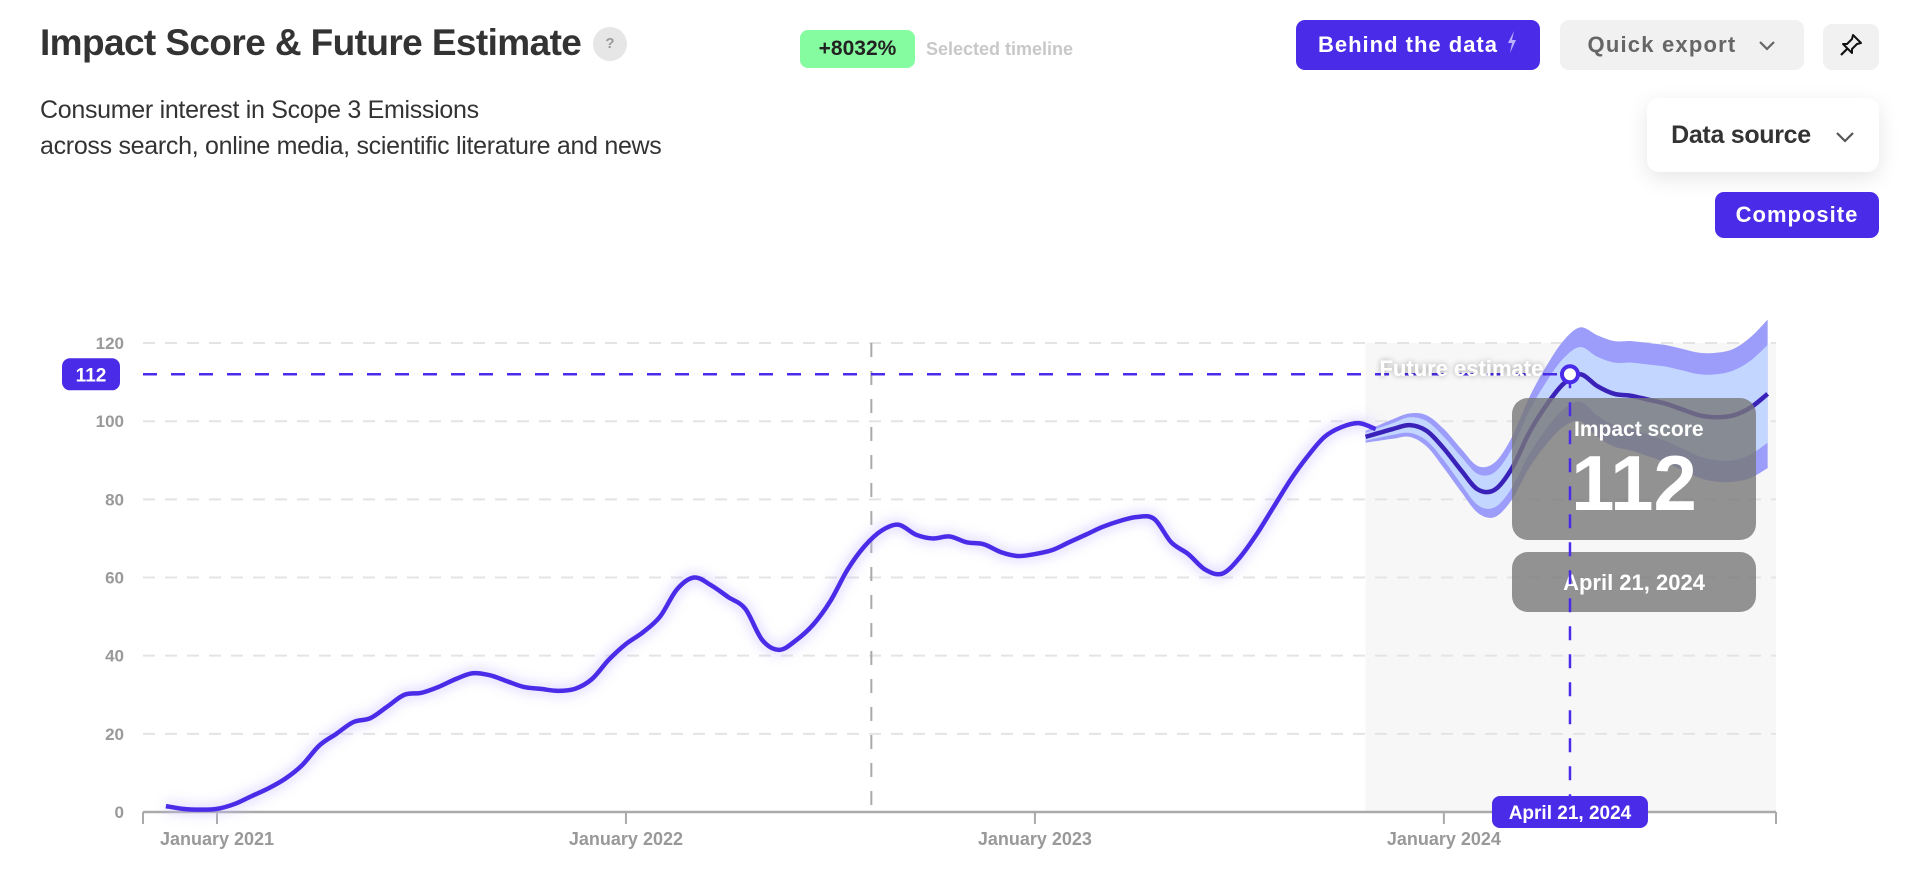 This screenshot has height=876, width=1922. I want to click on tooltip-date: April 21, 2024, so click(1634, 582).